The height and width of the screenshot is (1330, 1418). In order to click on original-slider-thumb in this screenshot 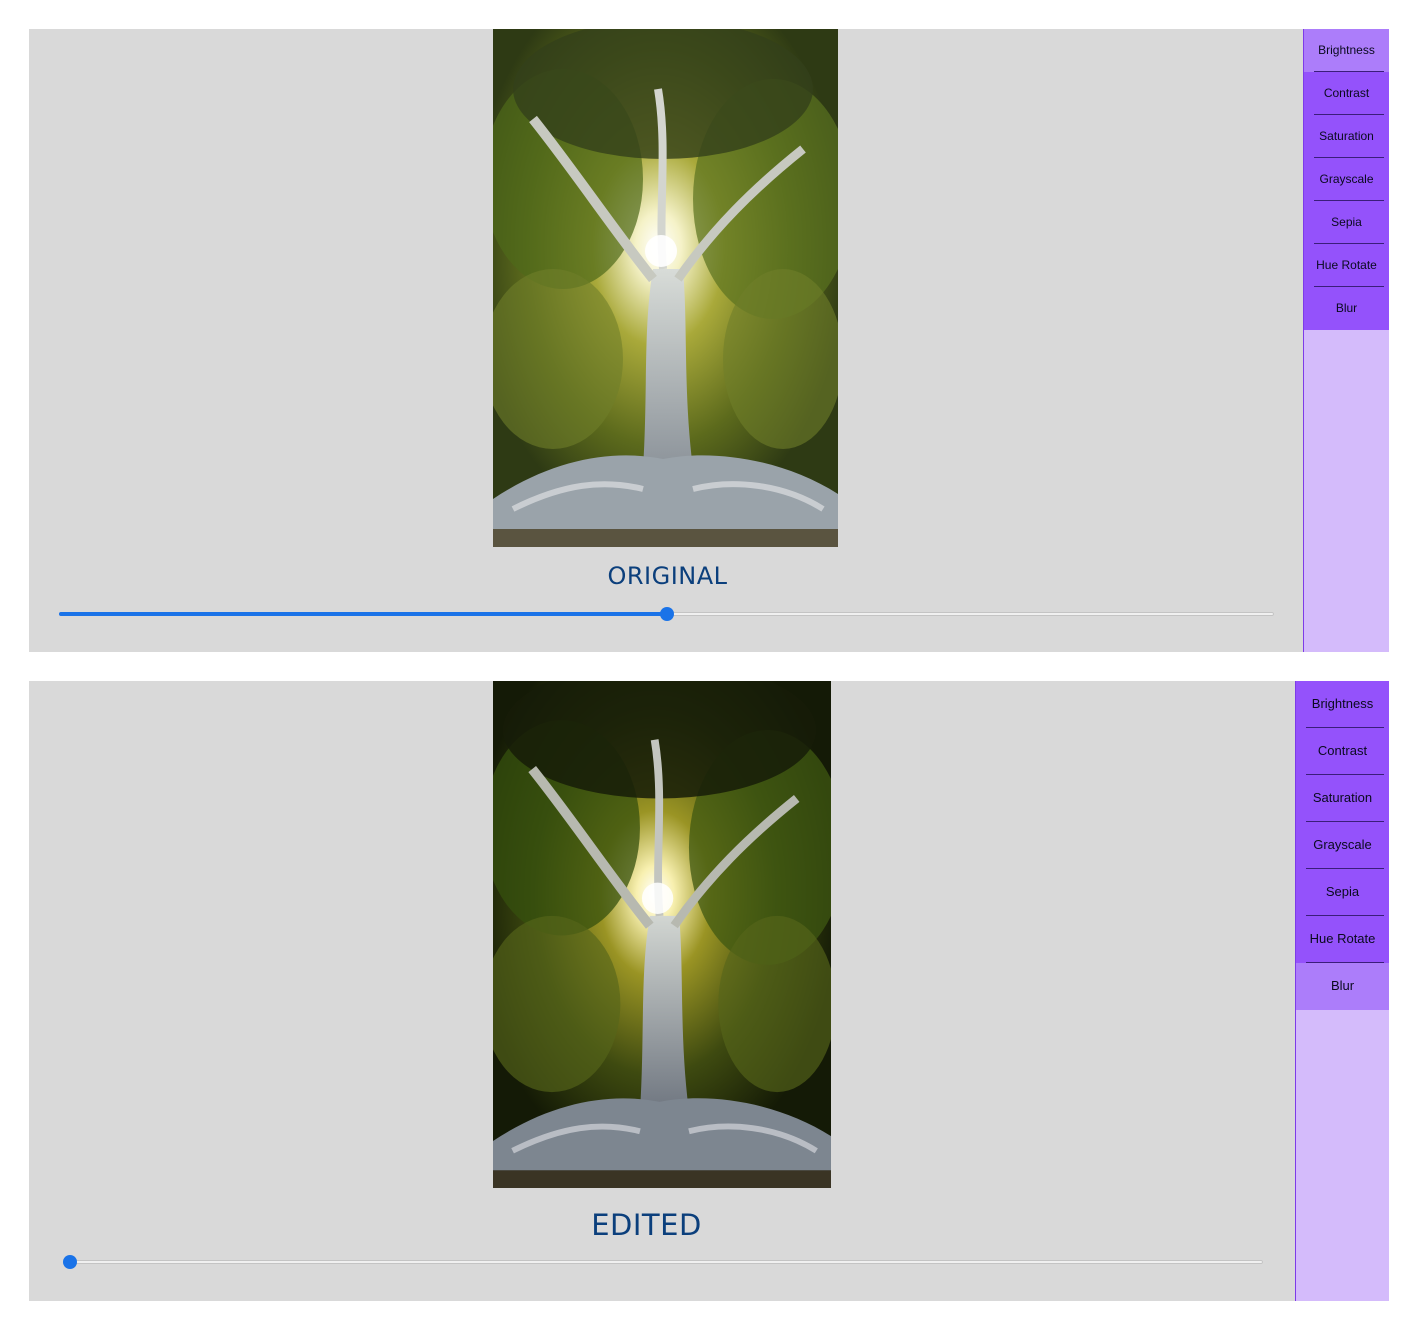, I will do `click(666, 614)`.